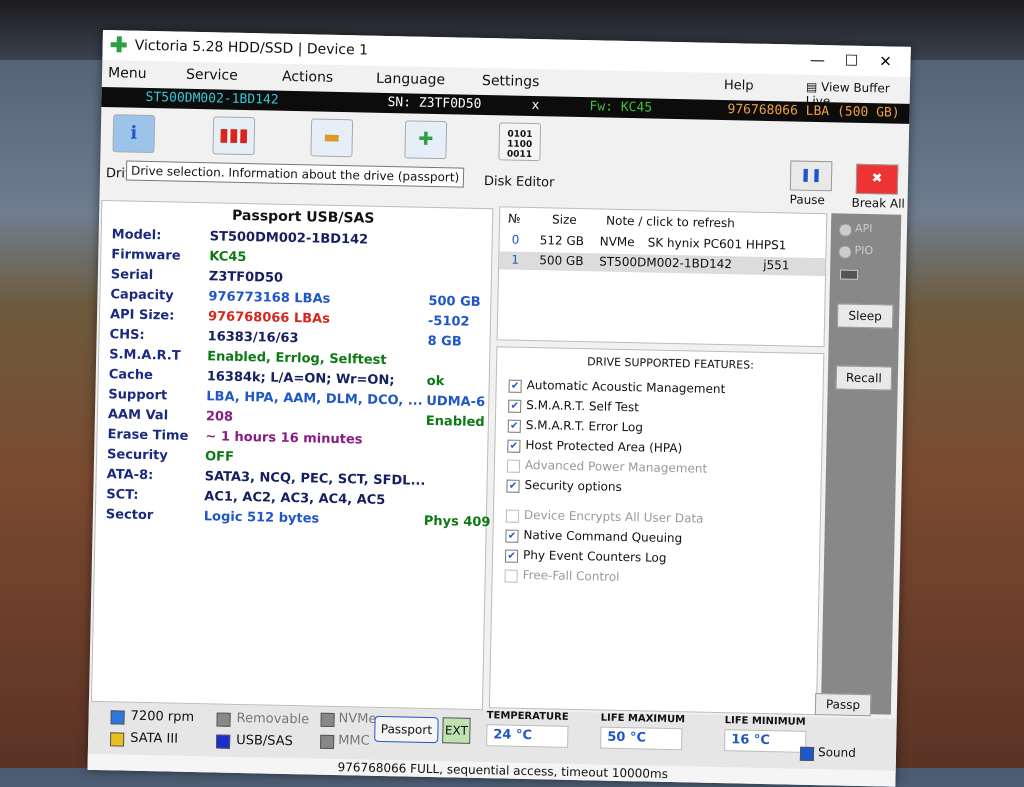  Describe the element at coordinates (132, 275) in the screenshot. I see `passport-key: Serial` at that location.